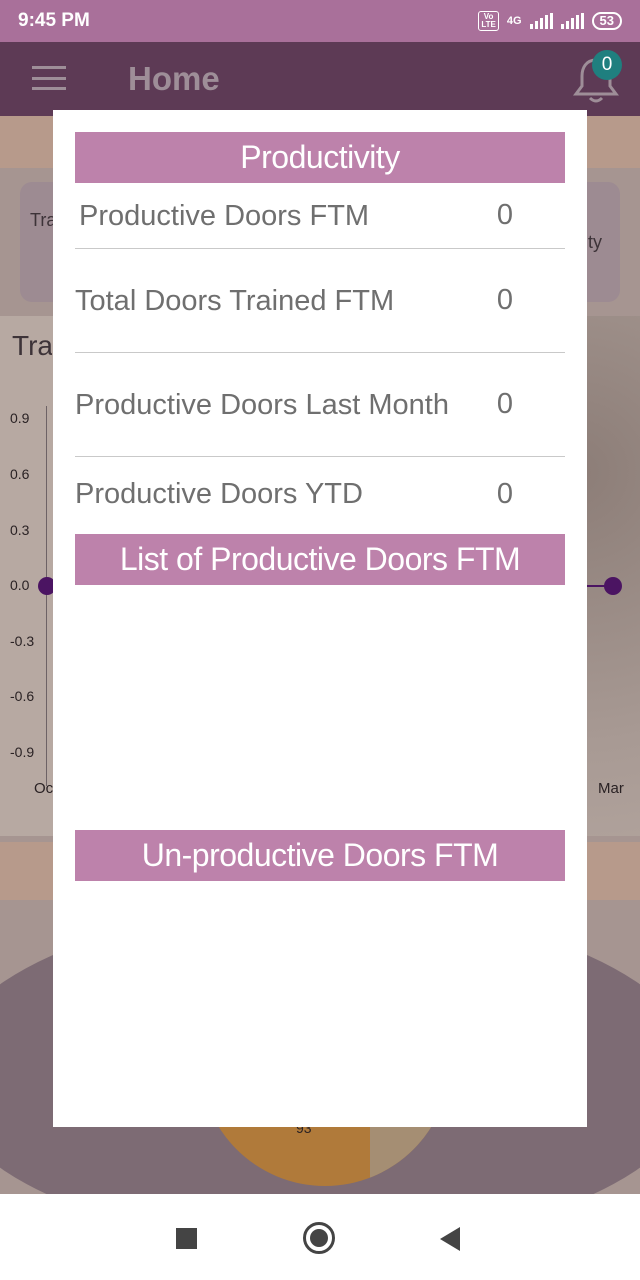  I want to click on unproductive-doors-header: Un-productive Doors FTM, so click(320, 855).